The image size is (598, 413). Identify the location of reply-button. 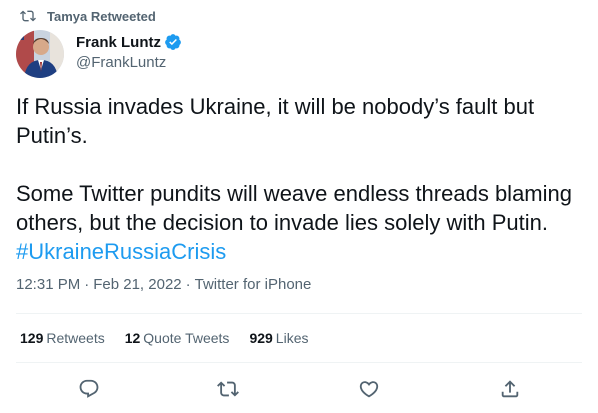
(89, 389).